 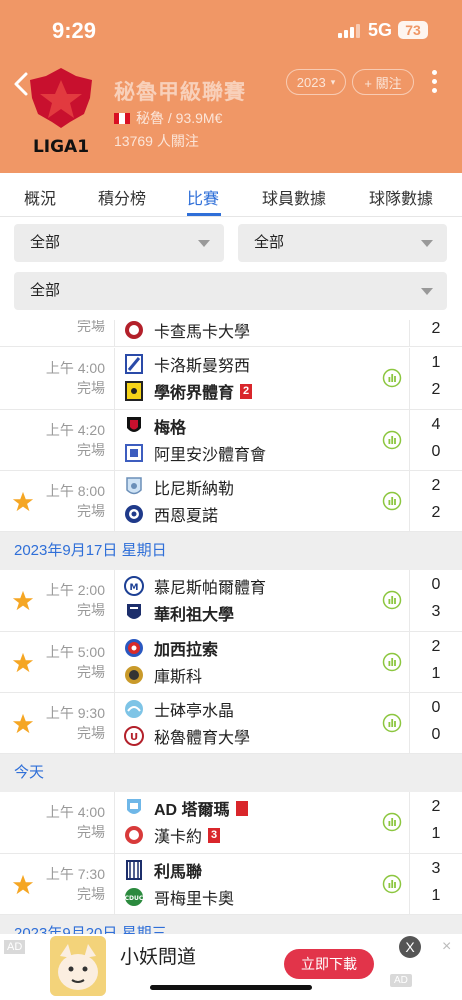 What do you see at coordinates (194, 615) in the screenshot?
I see `away-team-name: 華利祖大學` at bounding box center [194, 615].